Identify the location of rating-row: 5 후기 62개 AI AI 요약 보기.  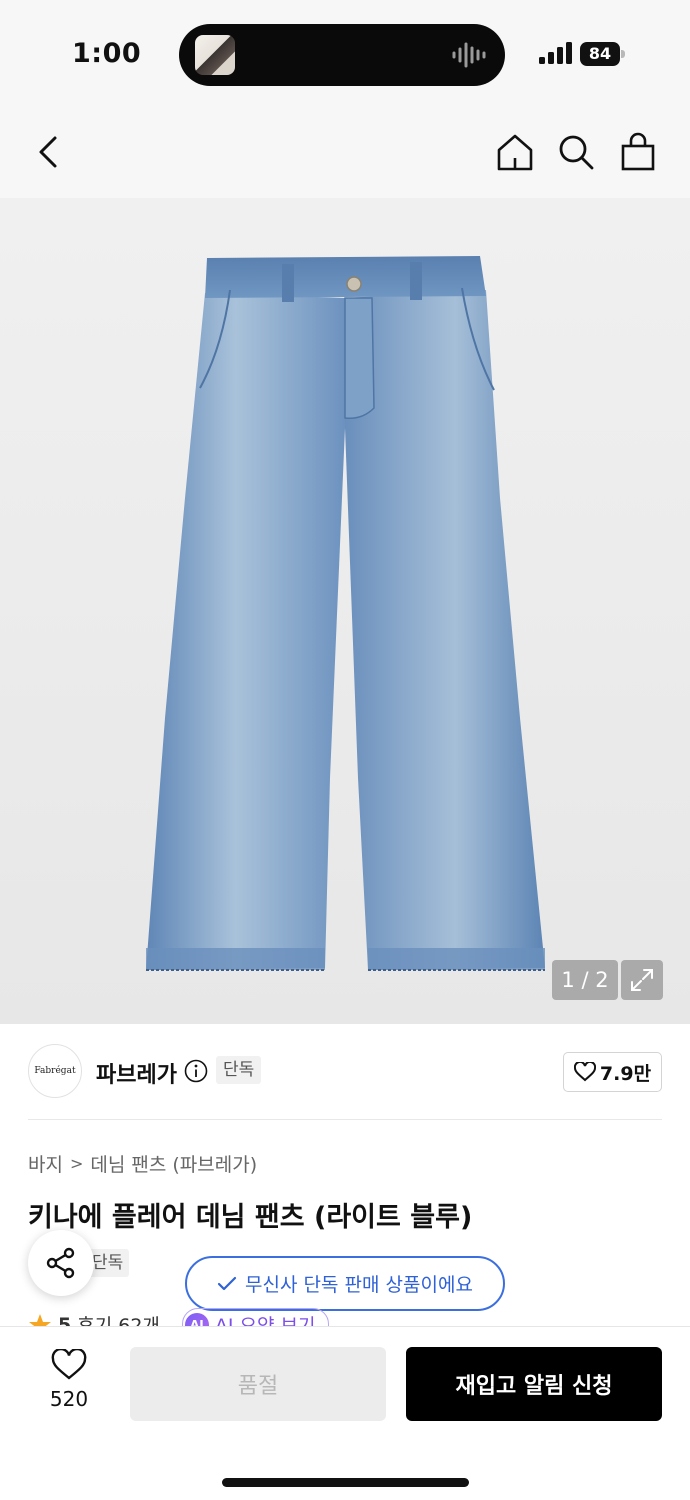
(359, 1315).